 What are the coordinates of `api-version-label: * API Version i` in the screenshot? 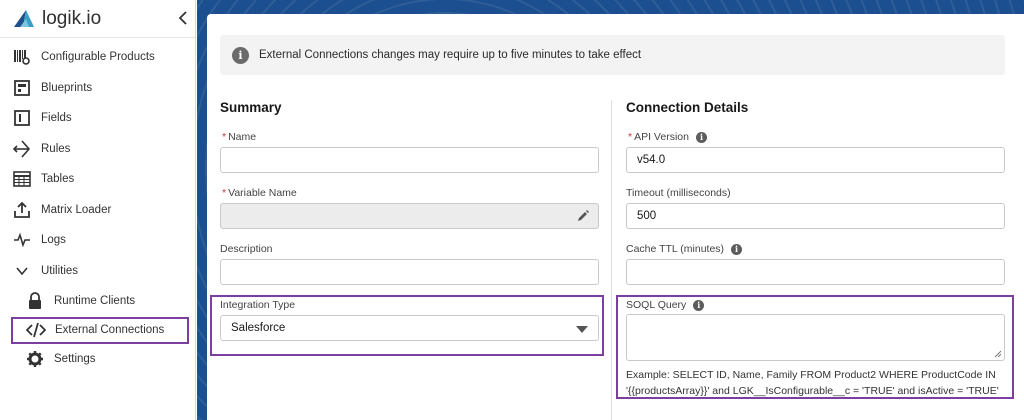 It's located at (667, 137).